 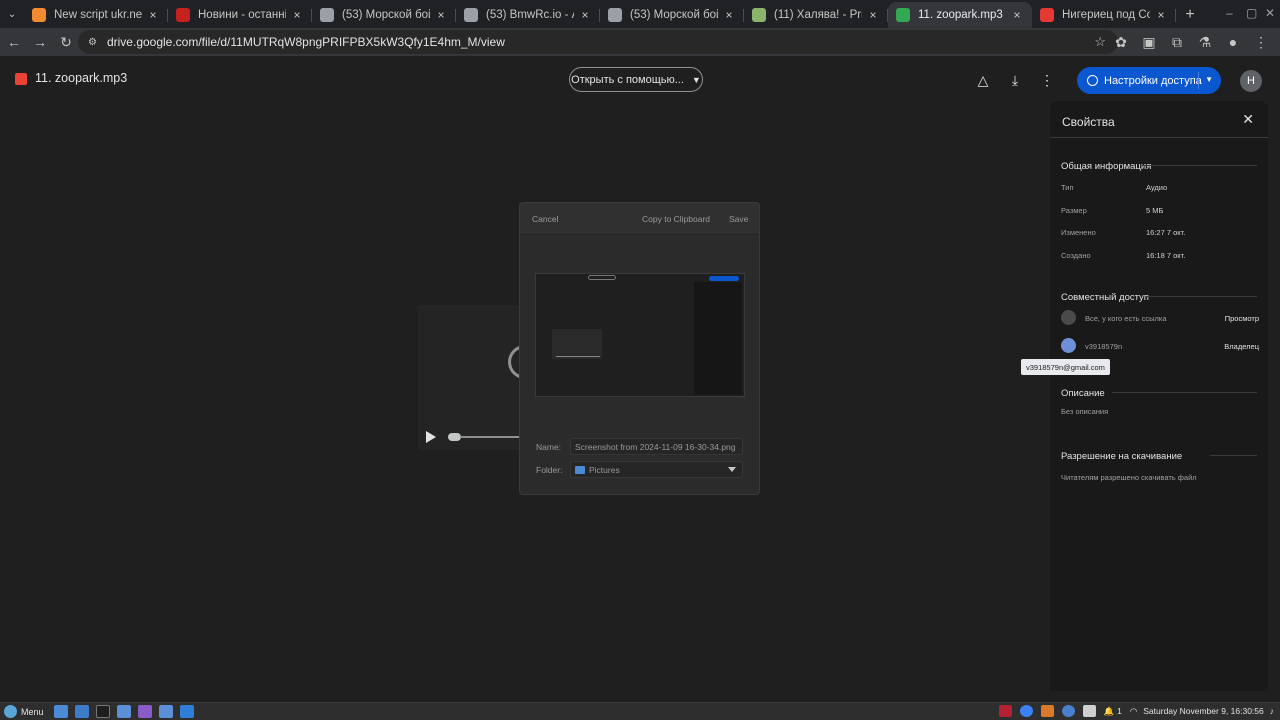 What do you see at coordinates (1047, 711) in the screenshot?
I see `shield-icon` at bounding box center [1047, 711].